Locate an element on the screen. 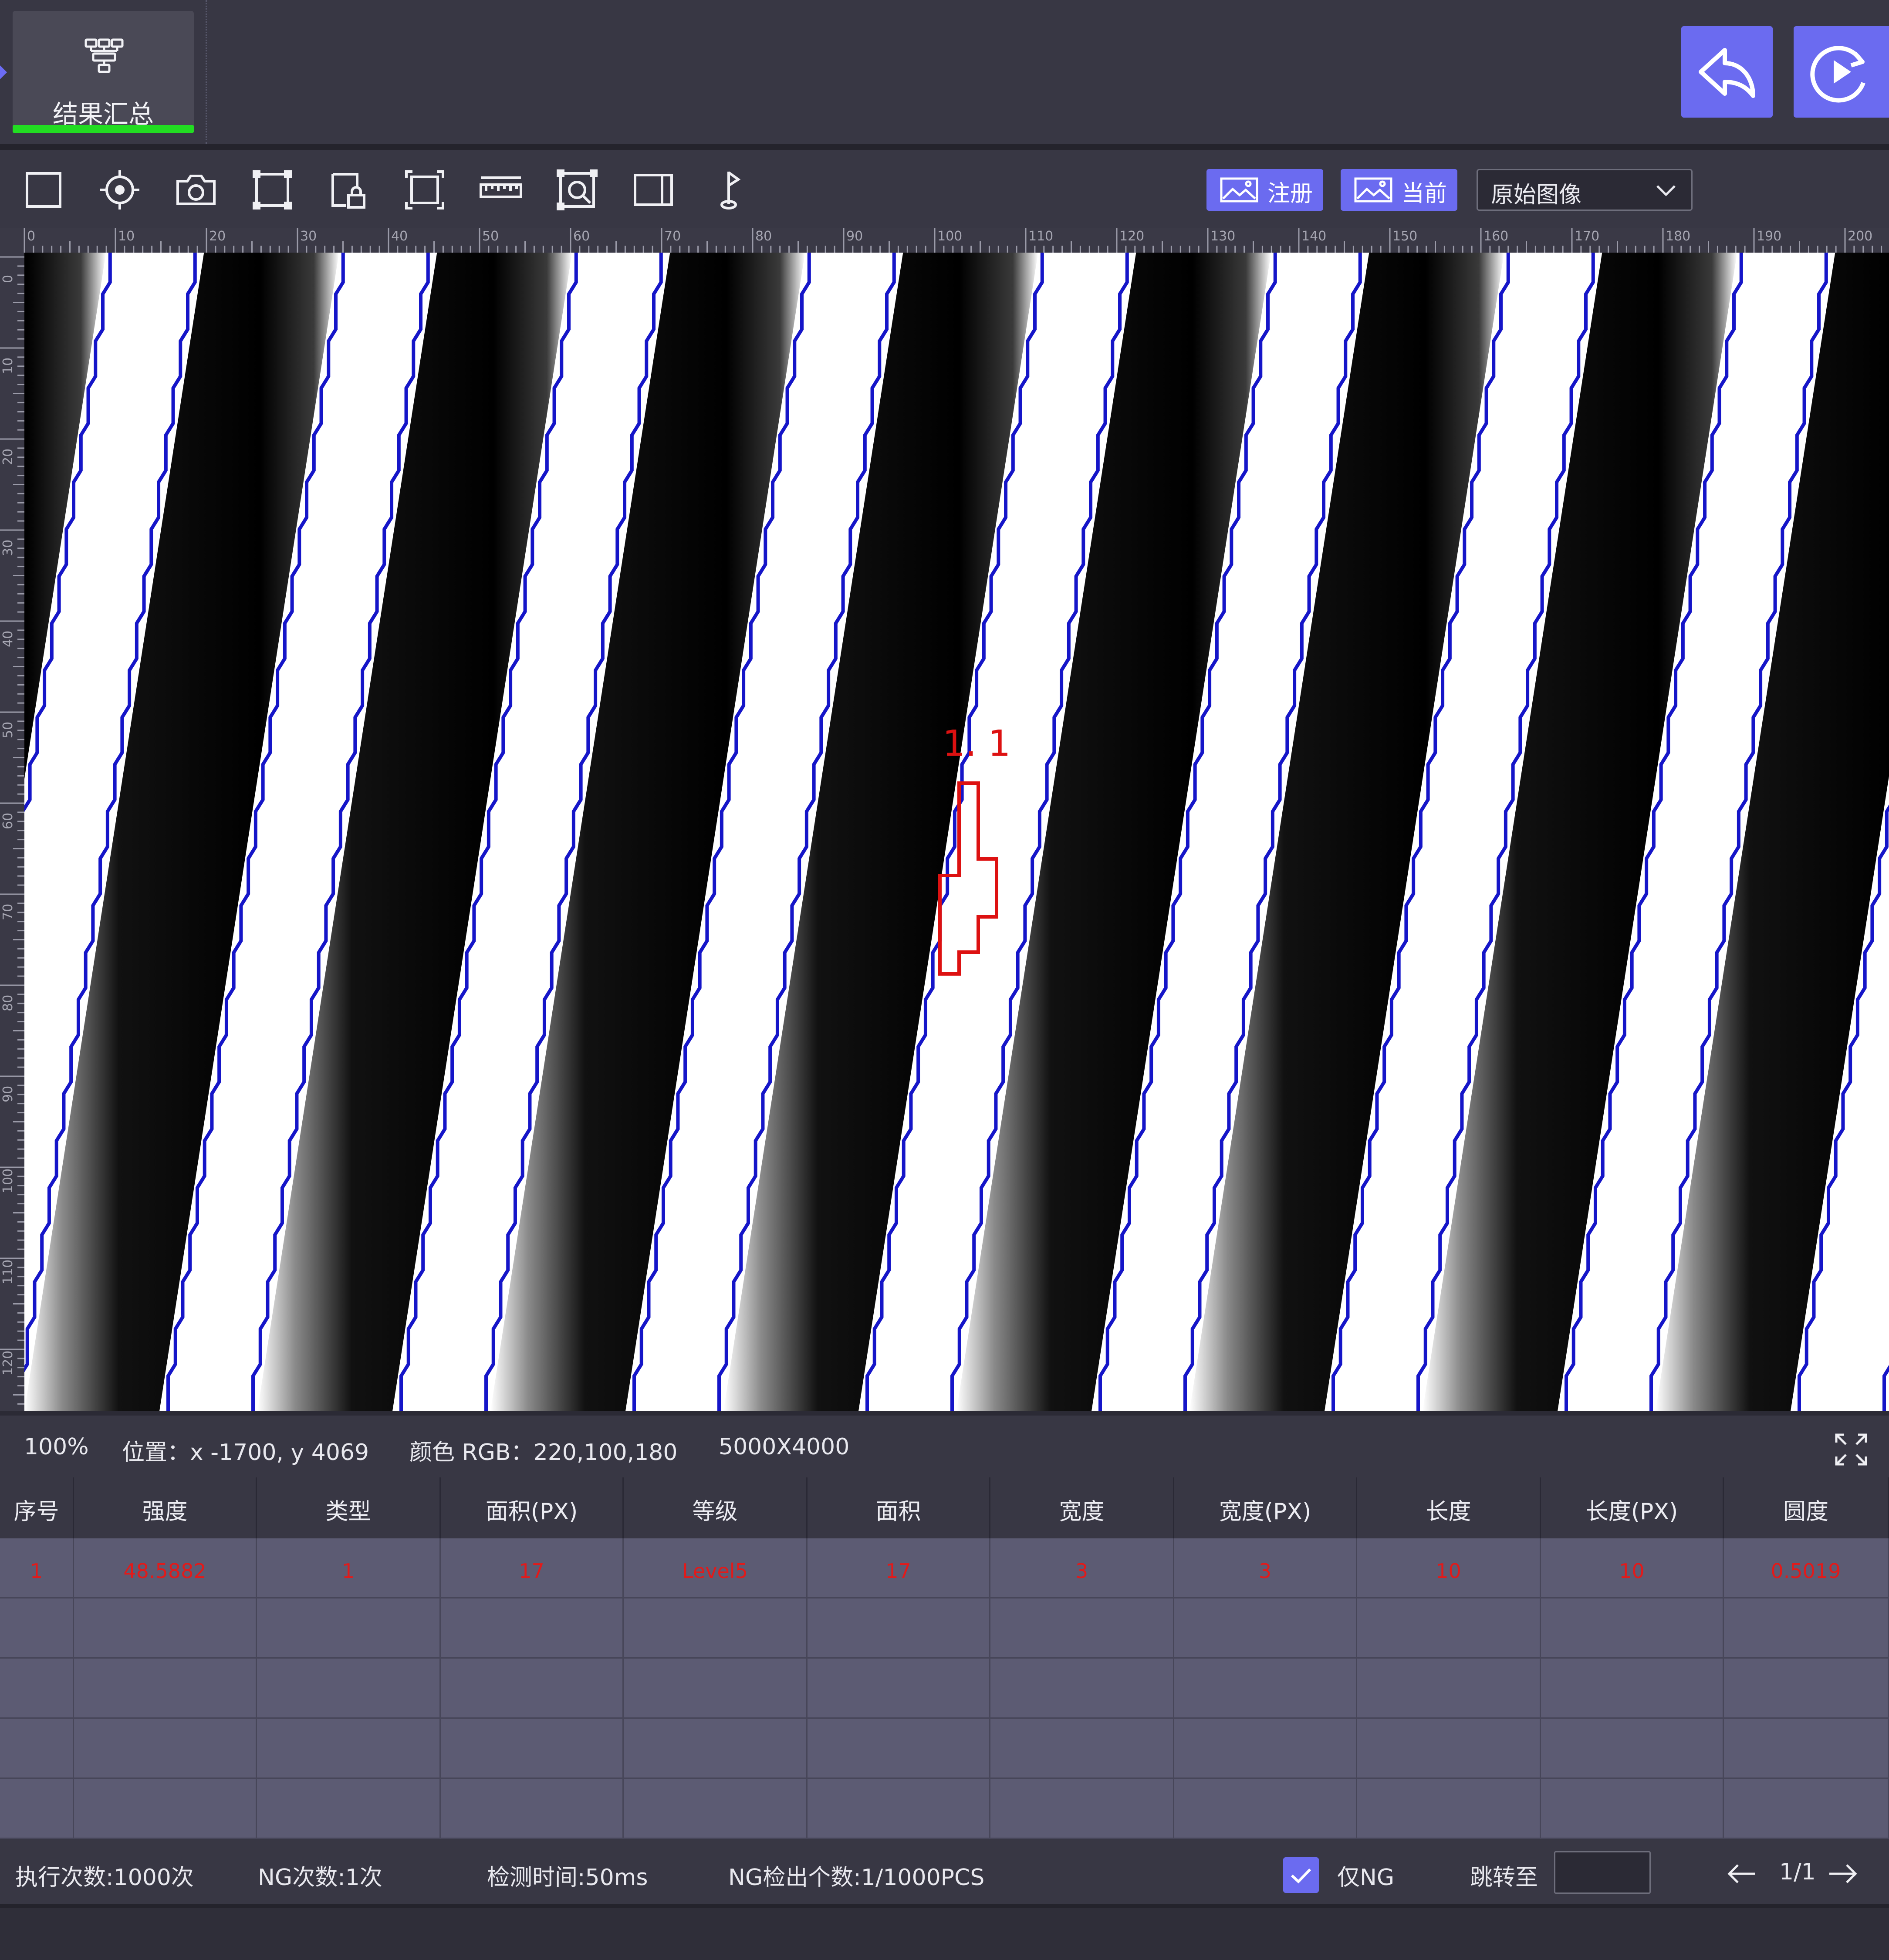  image-mode-select: 原始图像 is located at coordinates (1585, 190).